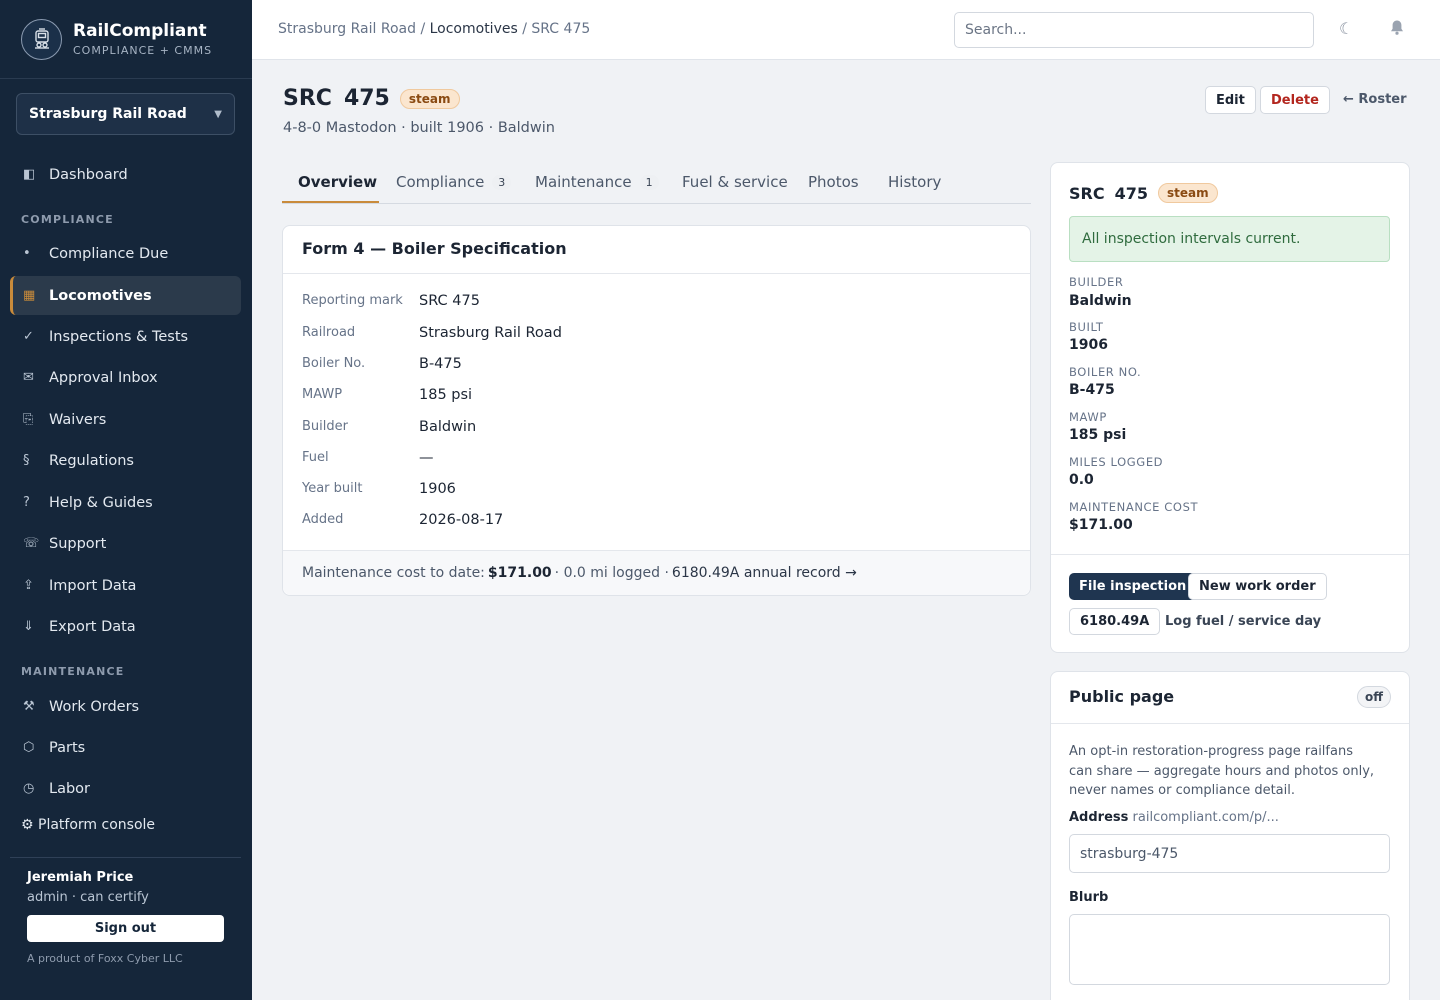 The image size is (1440, 1000). Describe the element at coordinates (28, 336) in the screenshot. I see `check-icon: ✓` at that location.